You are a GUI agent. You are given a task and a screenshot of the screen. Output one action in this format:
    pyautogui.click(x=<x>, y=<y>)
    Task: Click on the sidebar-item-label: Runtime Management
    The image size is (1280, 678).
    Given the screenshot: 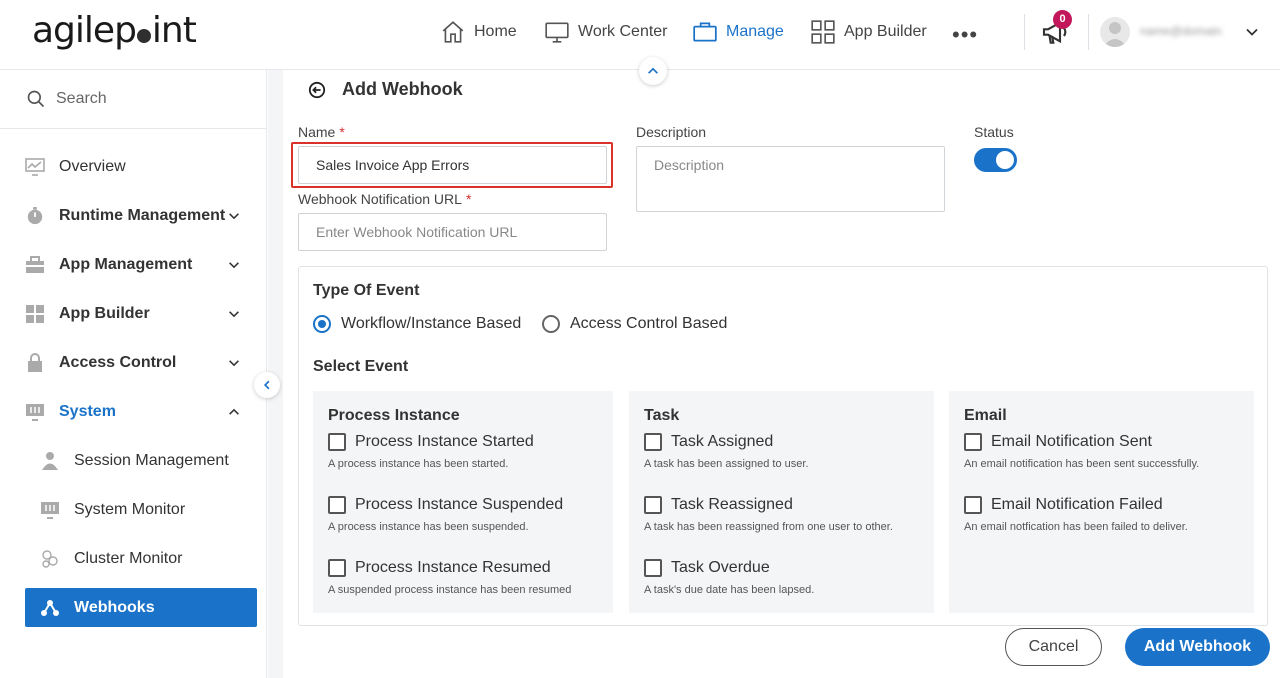 What is the action you would take?
    pyautogui.click(x=142, y=215)
    